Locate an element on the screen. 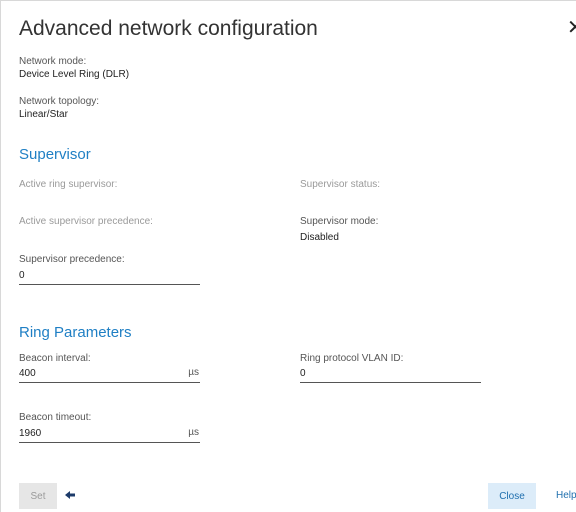 The image size is (576, 512). network-mode-label: Network mode: is located at coordinates (53, 61).